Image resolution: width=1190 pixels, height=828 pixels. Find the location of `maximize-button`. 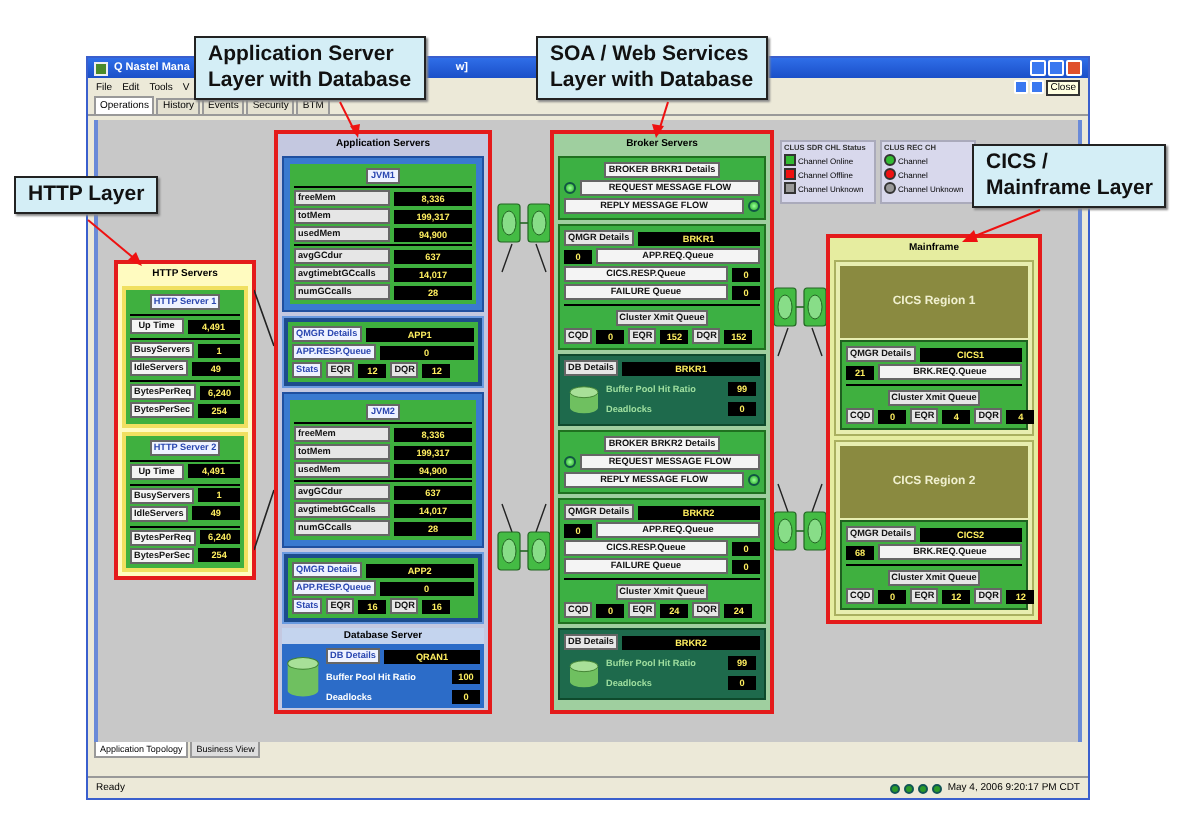

maximize-button is located at coordinates (1056, 68).